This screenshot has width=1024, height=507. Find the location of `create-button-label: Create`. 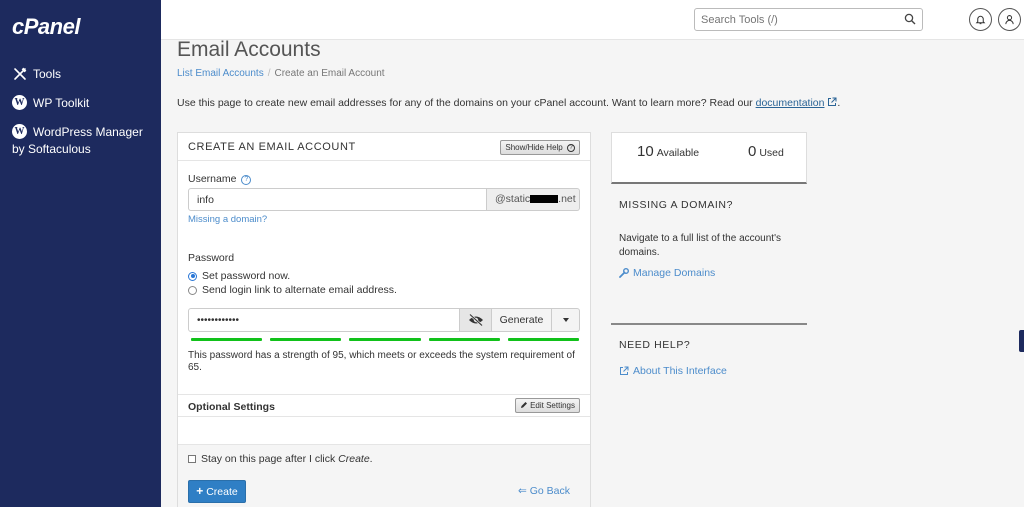

create-button-label: Create is located at coordinates (222, 492).